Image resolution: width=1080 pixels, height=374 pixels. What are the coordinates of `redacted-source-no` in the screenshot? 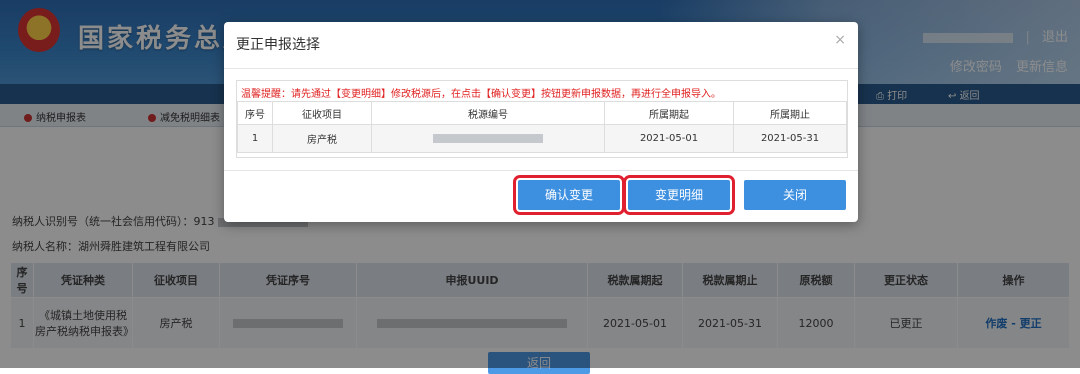 It's located at (488, 138).